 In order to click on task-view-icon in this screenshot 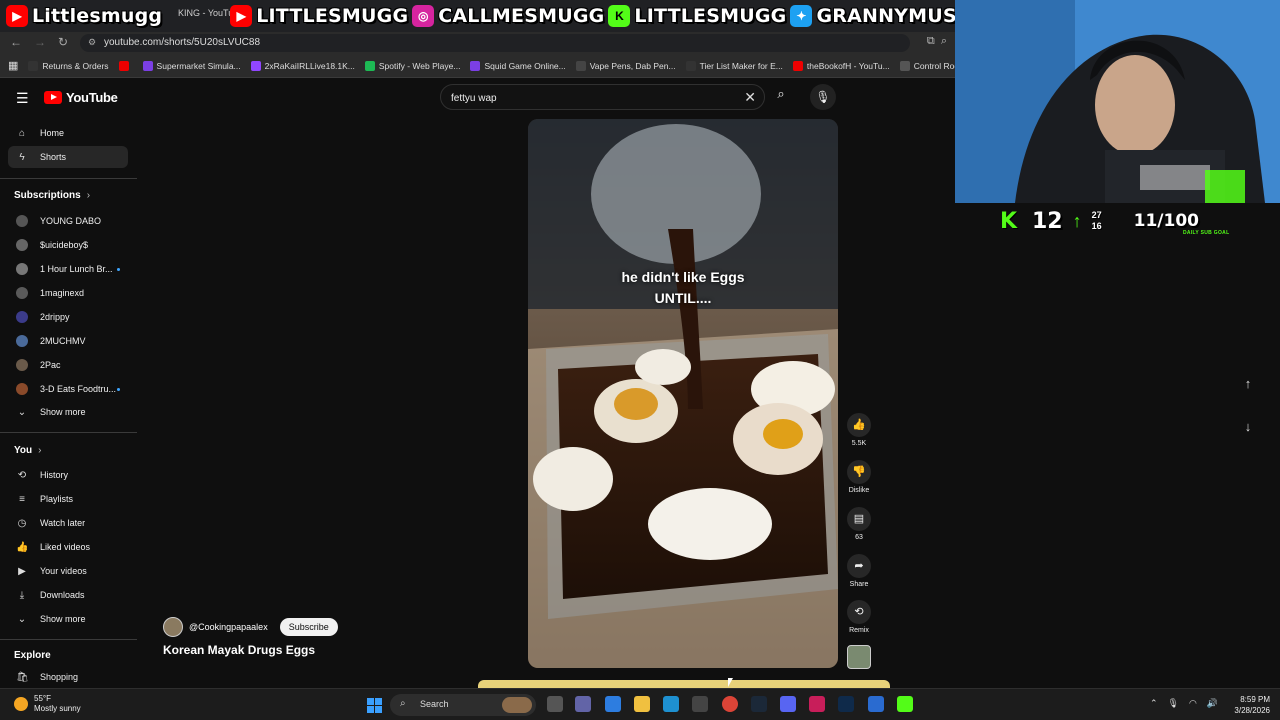, I will do `click(555, 704)`.